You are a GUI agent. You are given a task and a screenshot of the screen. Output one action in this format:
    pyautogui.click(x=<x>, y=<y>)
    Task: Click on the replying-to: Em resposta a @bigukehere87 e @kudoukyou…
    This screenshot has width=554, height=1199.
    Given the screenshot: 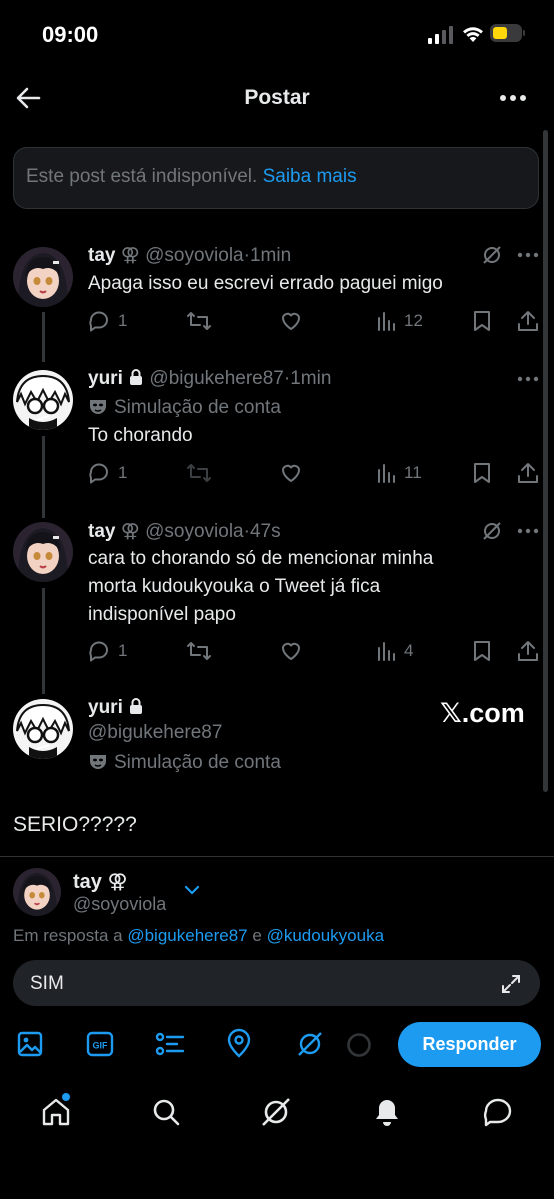 What is the action you would take?
    pyautogui.click(x=198, y=936)
    